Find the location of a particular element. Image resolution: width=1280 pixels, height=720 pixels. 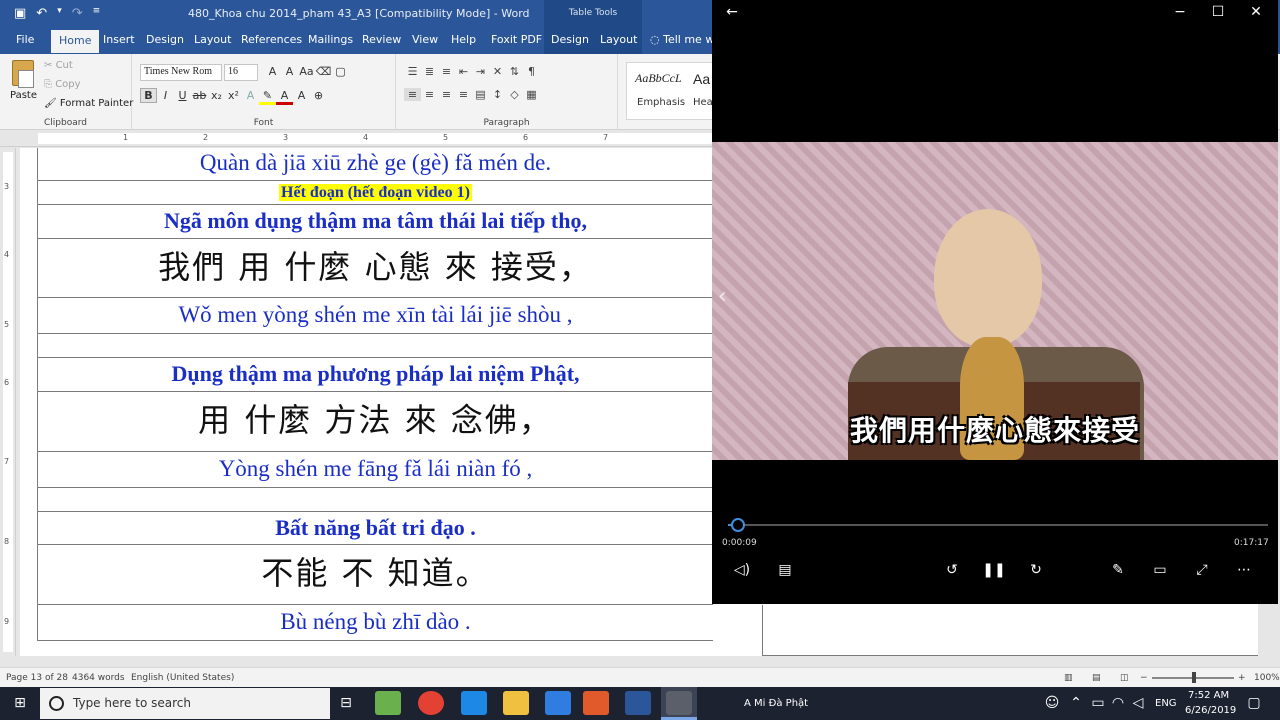

text-effects-icon: A is located at coordinates (250, 95).